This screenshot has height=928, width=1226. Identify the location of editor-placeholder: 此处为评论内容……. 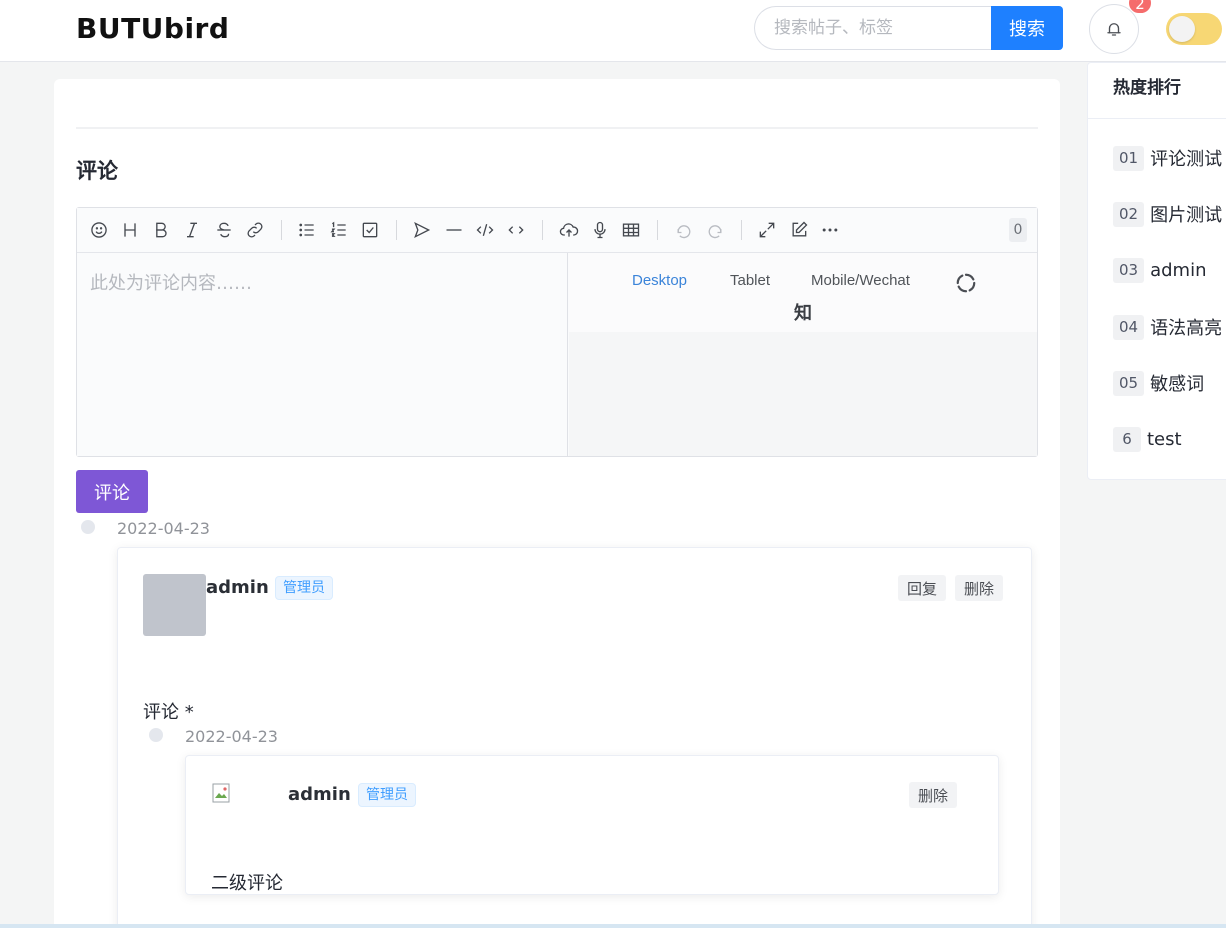
(171, 283).